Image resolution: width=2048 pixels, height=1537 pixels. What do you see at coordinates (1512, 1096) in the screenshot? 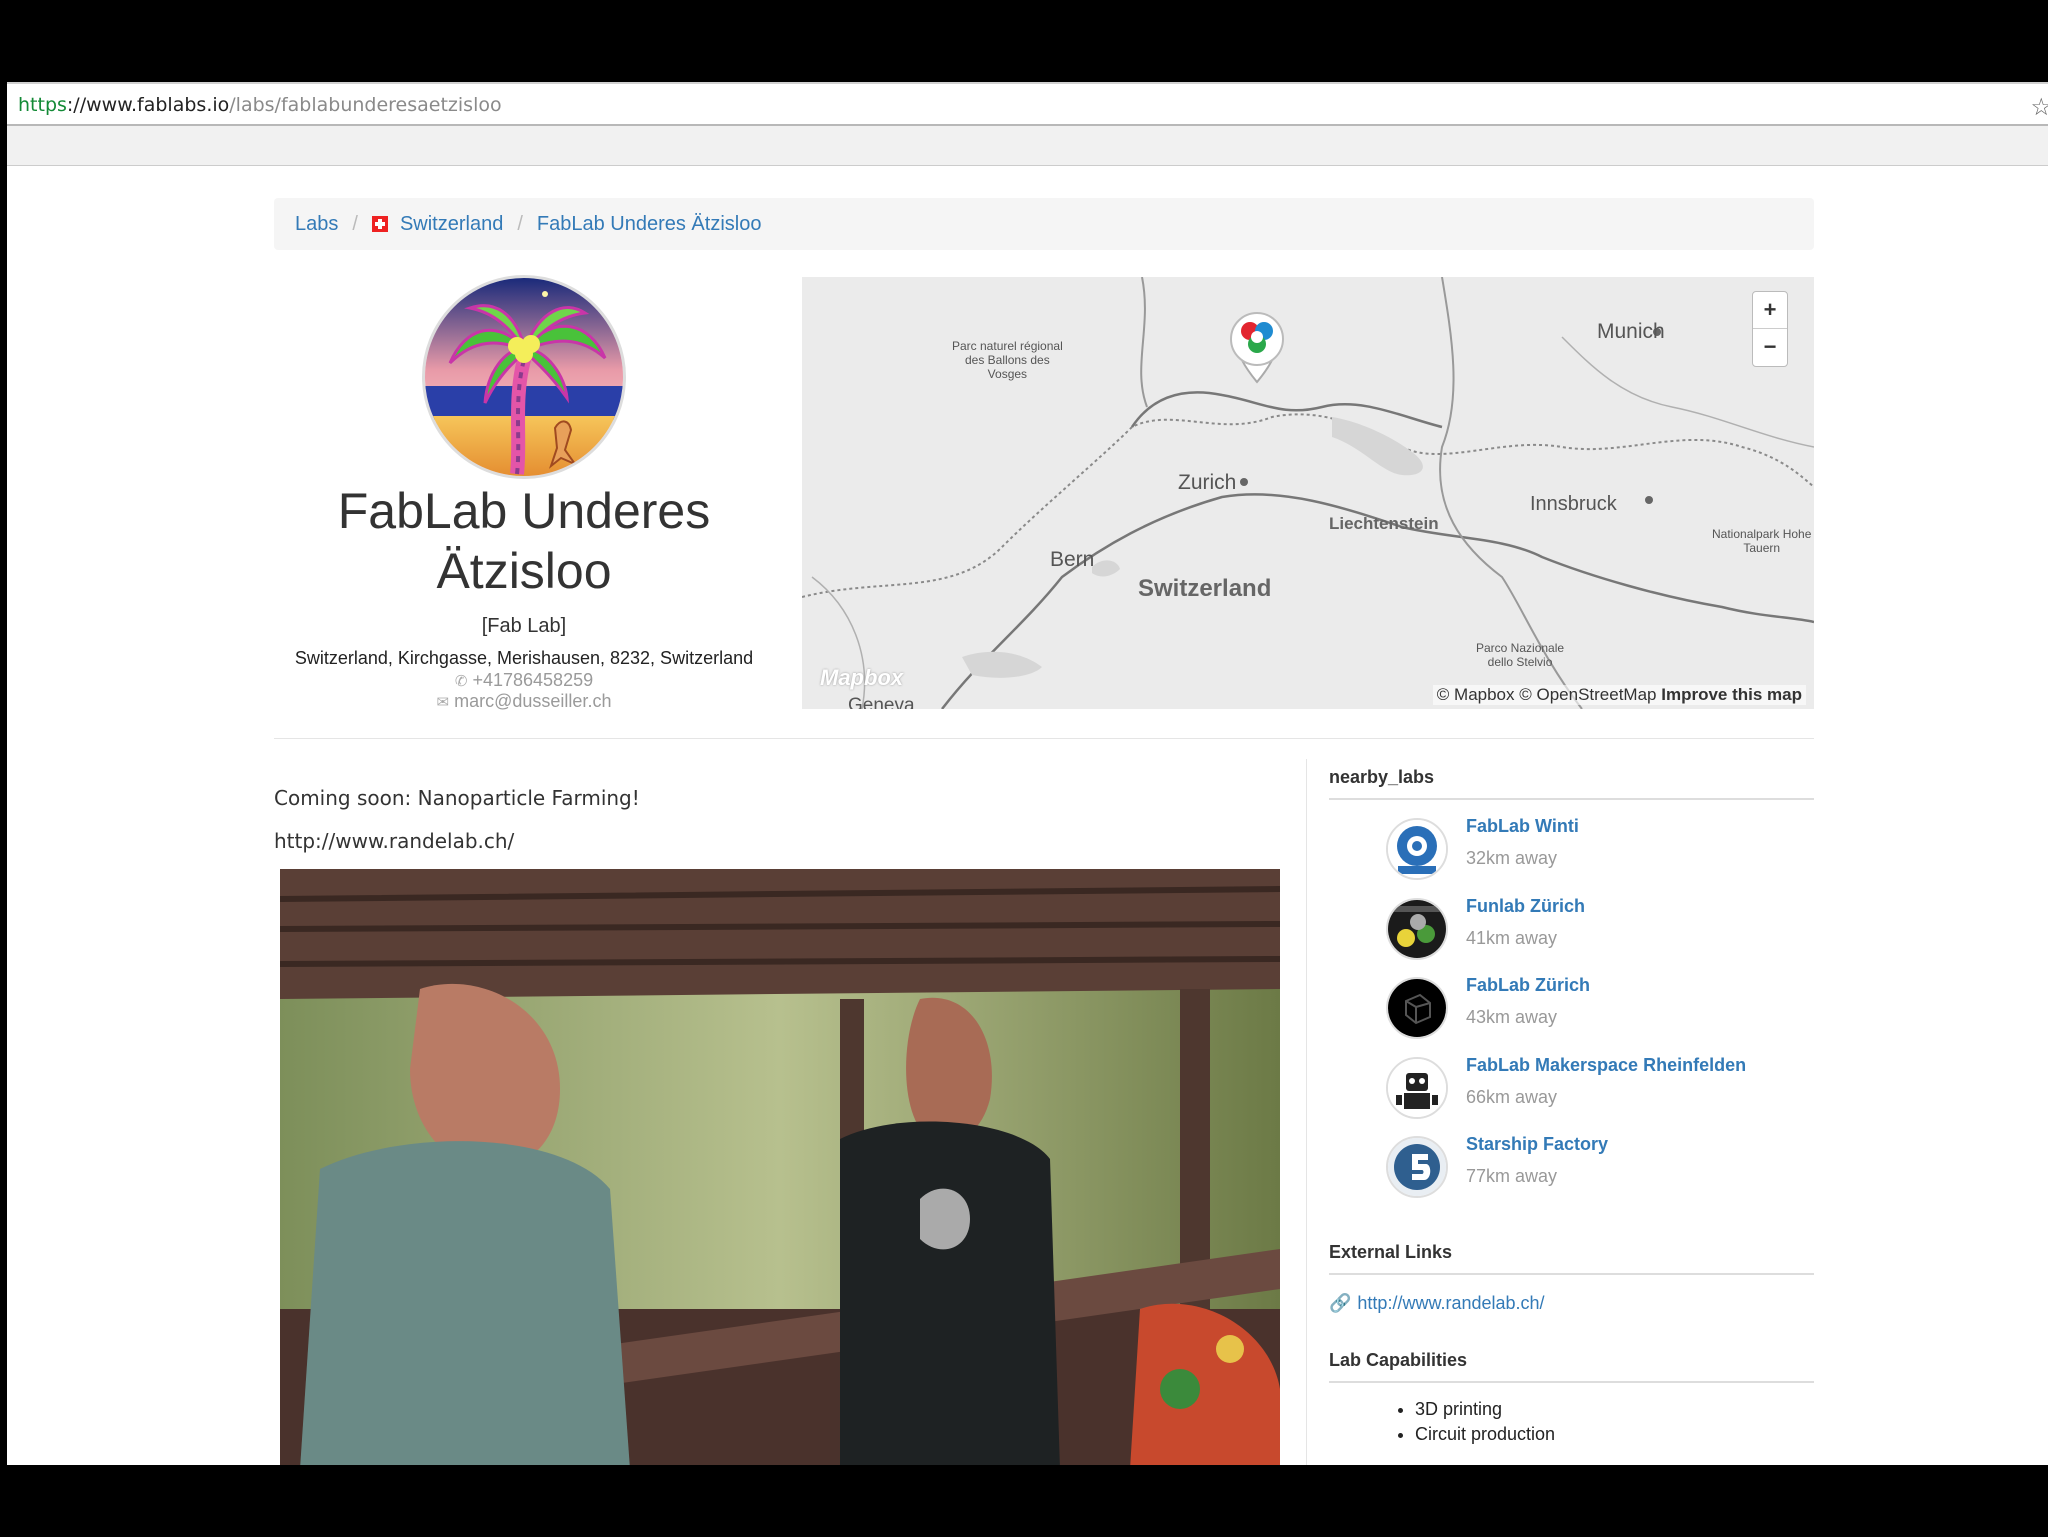
I see `nearby-lab-distance: 66km away` at bounding box center [1512, 1096].